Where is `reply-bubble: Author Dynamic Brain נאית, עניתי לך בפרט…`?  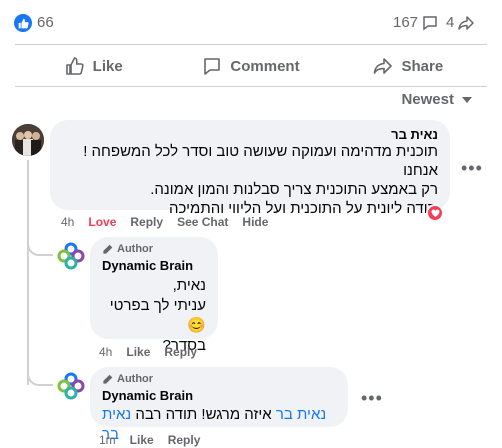 reply-bubble: Author Dynamic Brain נאית, עניתי לך בפרט… is located at coordinates (154, 295).